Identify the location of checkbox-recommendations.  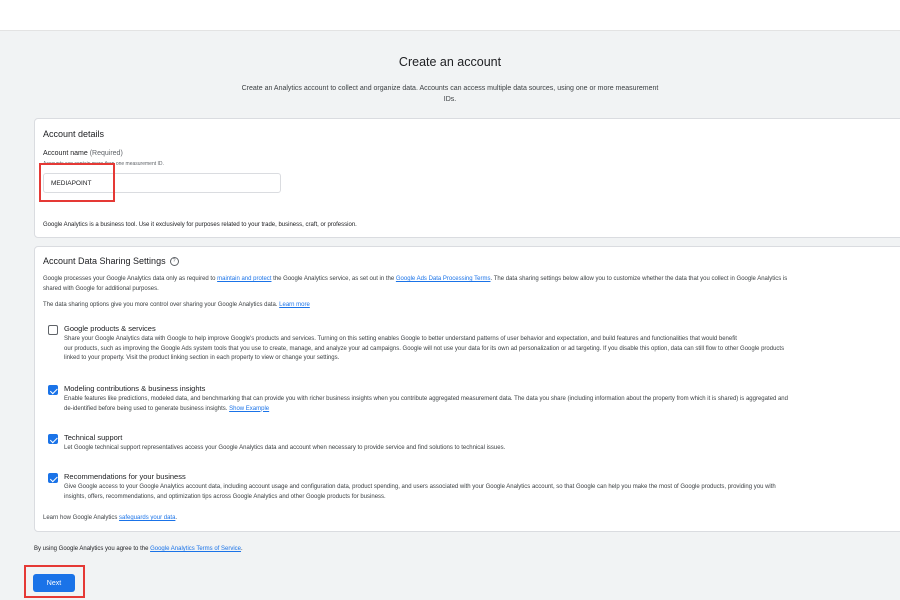
(53, 478).